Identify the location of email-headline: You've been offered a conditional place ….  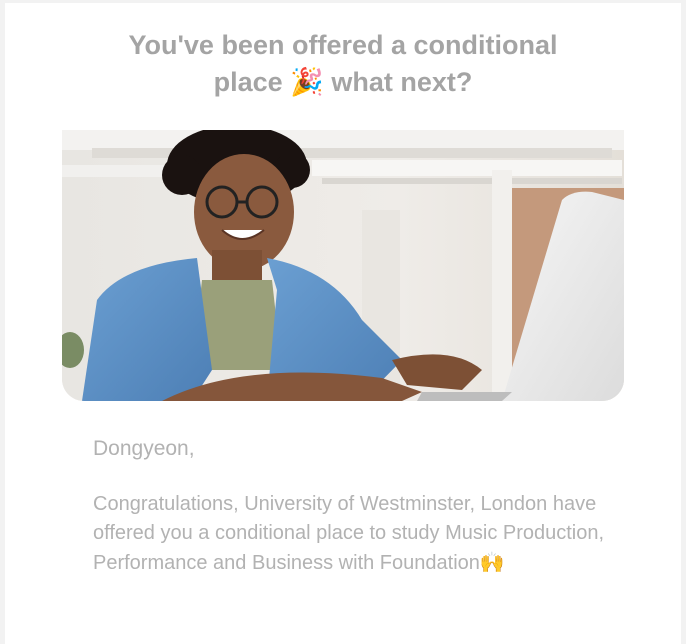
(343, 64).